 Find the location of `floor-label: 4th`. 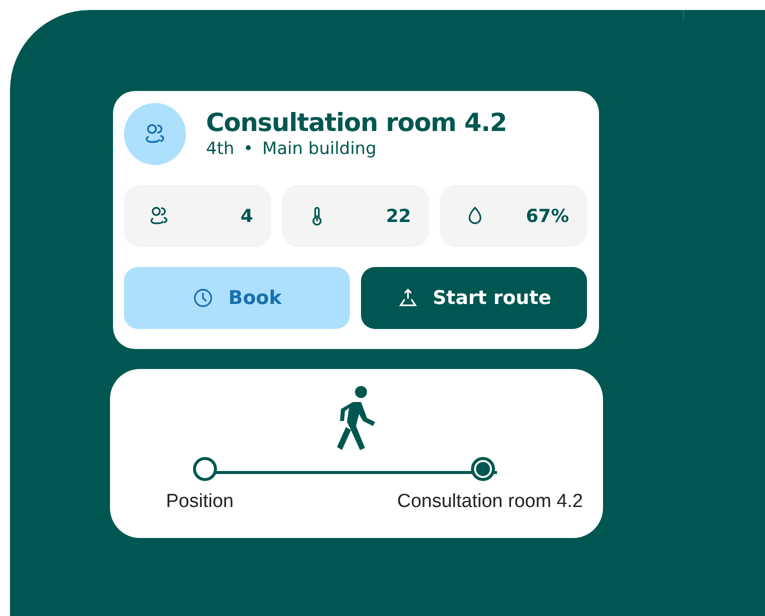

floor-label: 4th is located at coordinates (220, 149).